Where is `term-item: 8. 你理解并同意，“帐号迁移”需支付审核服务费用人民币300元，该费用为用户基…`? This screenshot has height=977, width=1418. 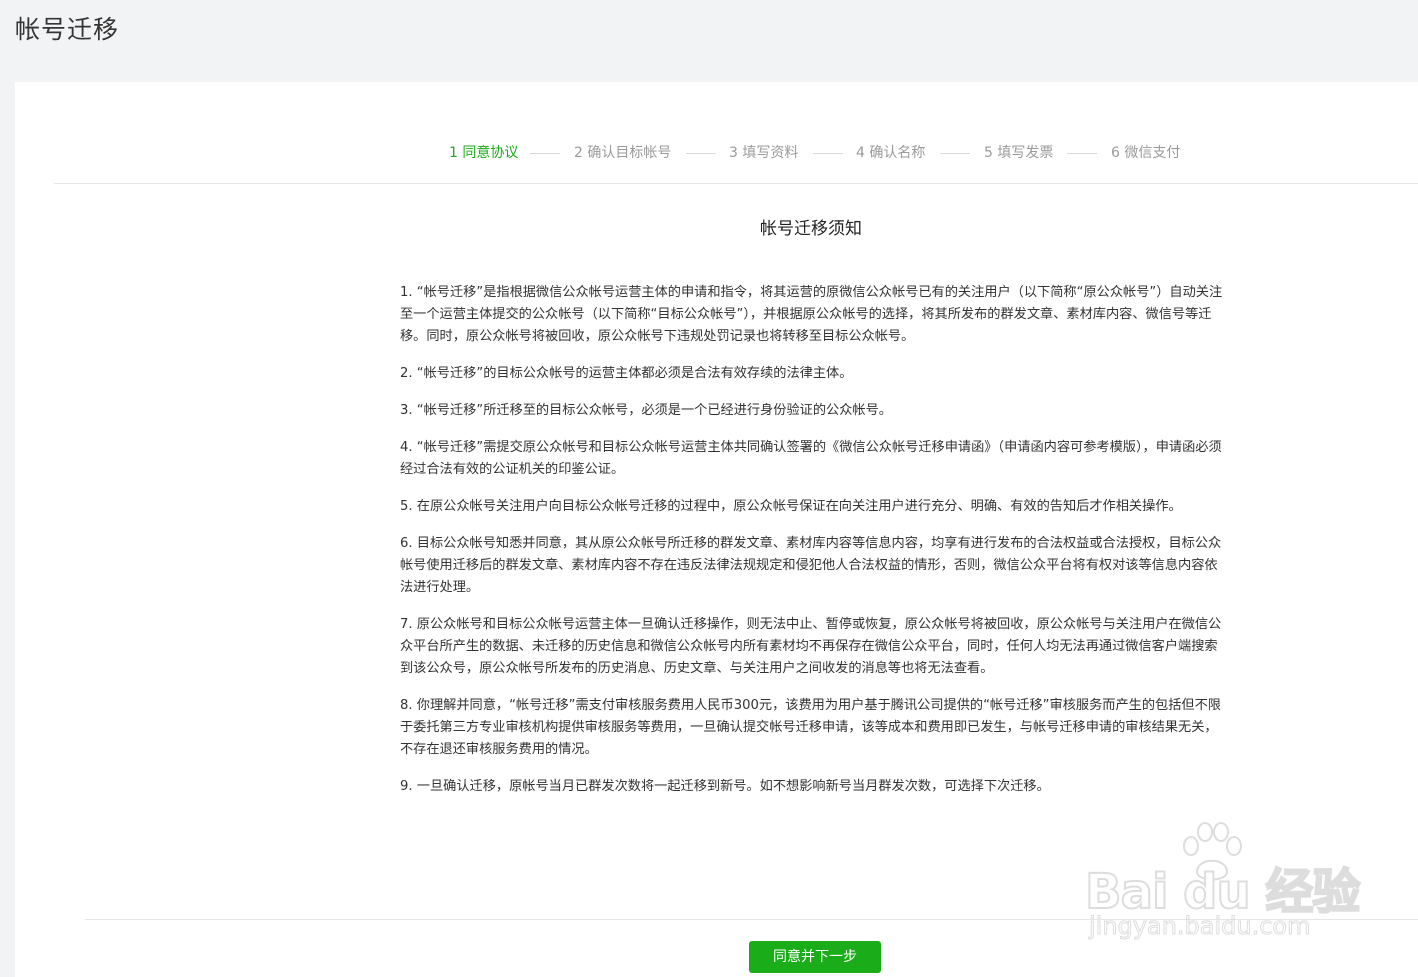 term-item: 8. 你理解并同意，“帐号迁移”需支付审核服务费用人民币300元，该费用为用户基… is located at coordinates (810, 727).